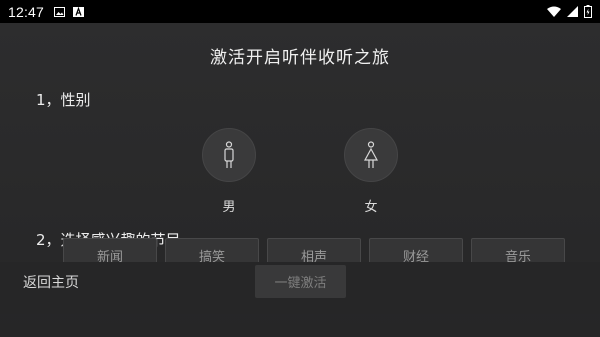 This screenshot has width=600, height=337. I want to click on a-badge-icon, so click(79, 11).